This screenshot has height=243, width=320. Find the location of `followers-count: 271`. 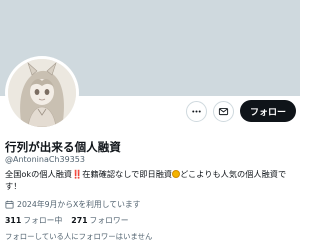

followers-count: 271 is located at coordinates (79, 220).